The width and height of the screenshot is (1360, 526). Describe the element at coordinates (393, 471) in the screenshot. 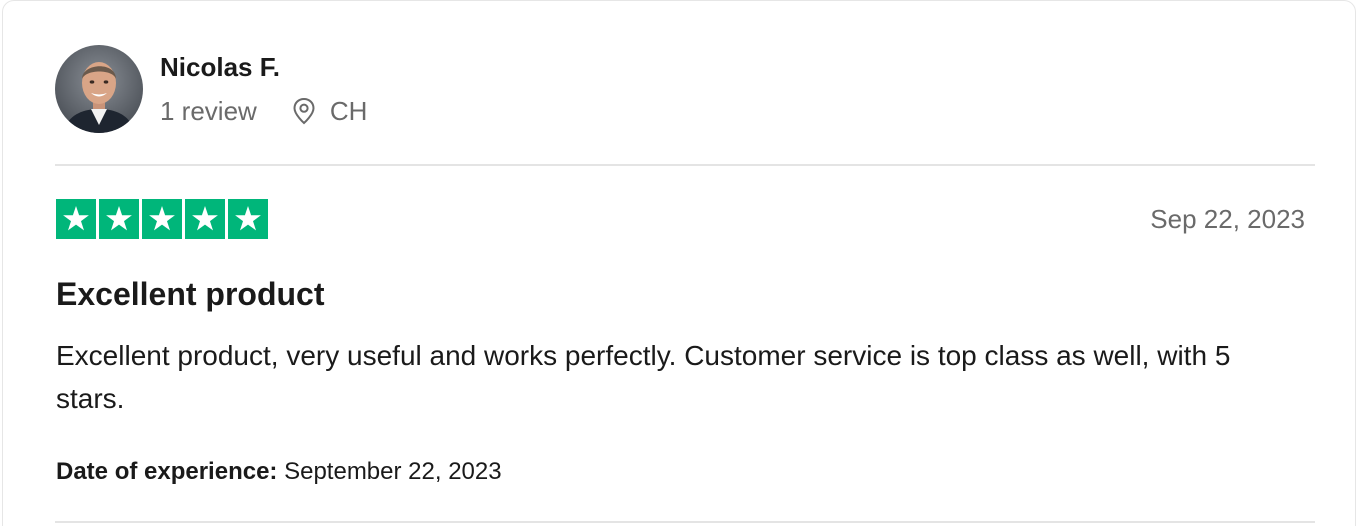

I see `experience-date: September 22, 2023` at that location.